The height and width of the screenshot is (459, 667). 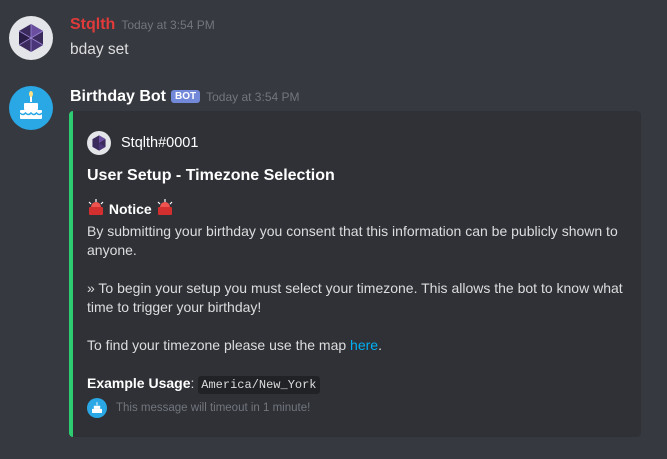 What do you see at coordinates (99, 49) in the screenshot?
I see `message-content: bday set` at bounding box center [99, 49].